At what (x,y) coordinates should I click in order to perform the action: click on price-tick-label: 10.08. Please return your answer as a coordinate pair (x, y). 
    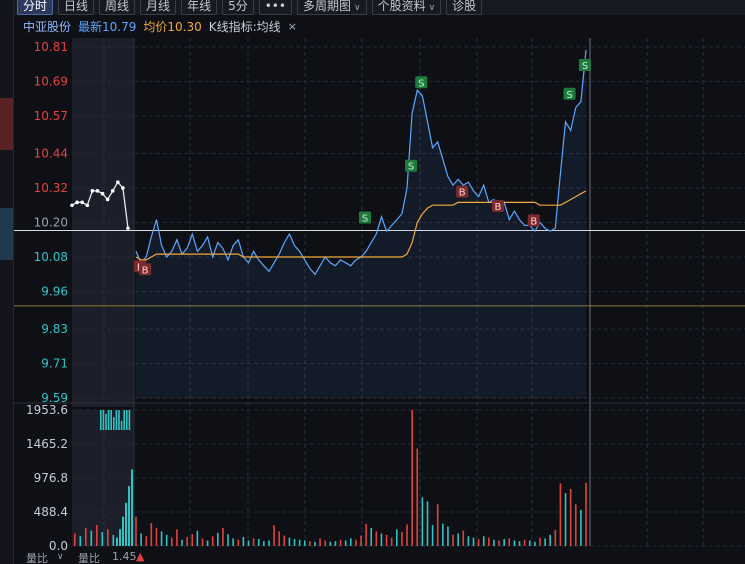
    Looking at the image, I should click on (51, 257).